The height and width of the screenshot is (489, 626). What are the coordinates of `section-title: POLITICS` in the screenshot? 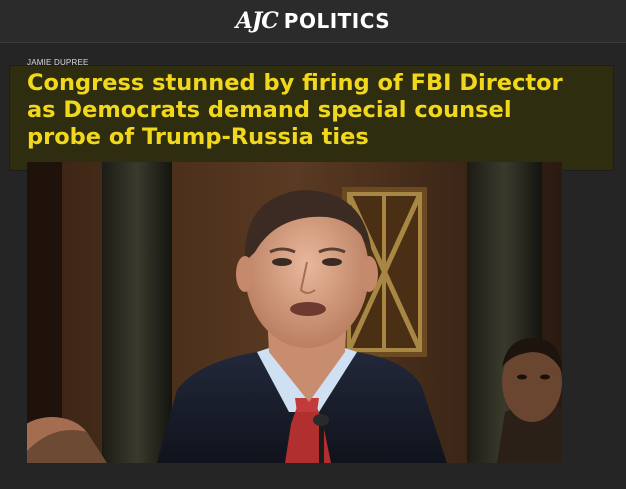 It's located at (337, 21).